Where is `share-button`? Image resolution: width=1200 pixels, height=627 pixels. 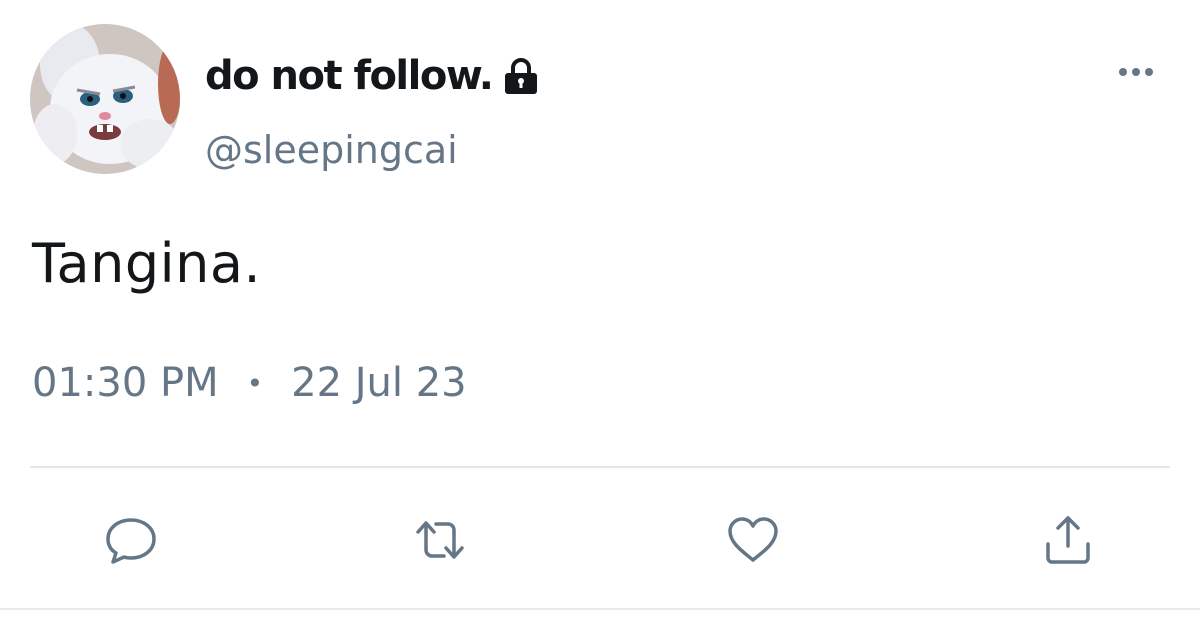 share-button is located at coordinates (1068, 540).